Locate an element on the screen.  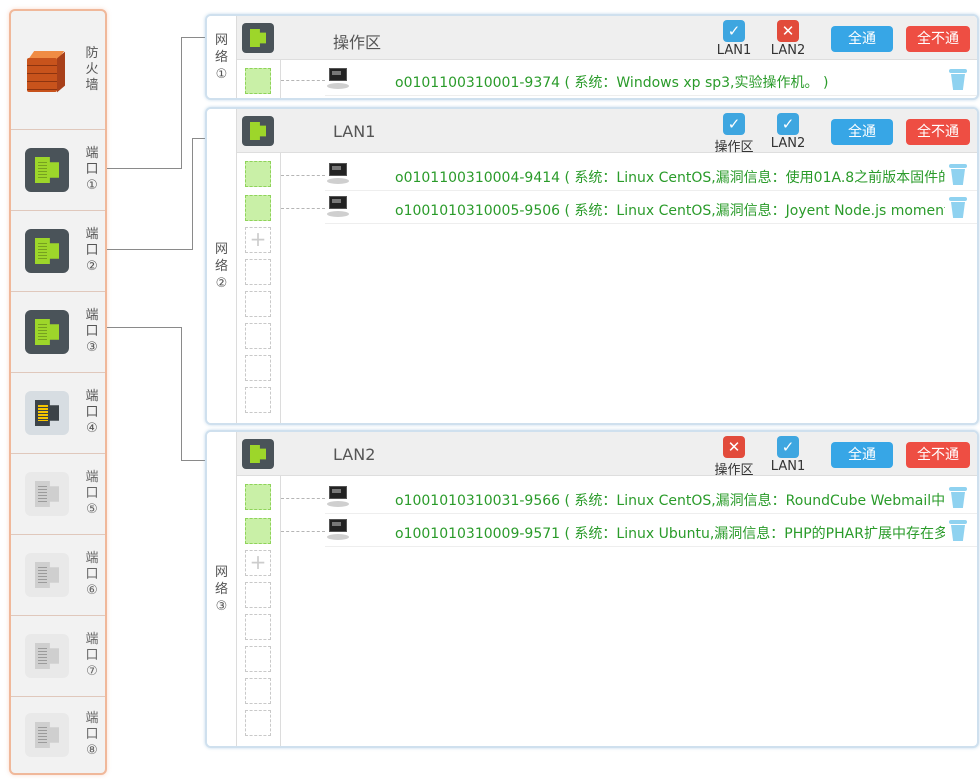
port-6: 端 口 ⑥ is located at coordinates (58, 575).